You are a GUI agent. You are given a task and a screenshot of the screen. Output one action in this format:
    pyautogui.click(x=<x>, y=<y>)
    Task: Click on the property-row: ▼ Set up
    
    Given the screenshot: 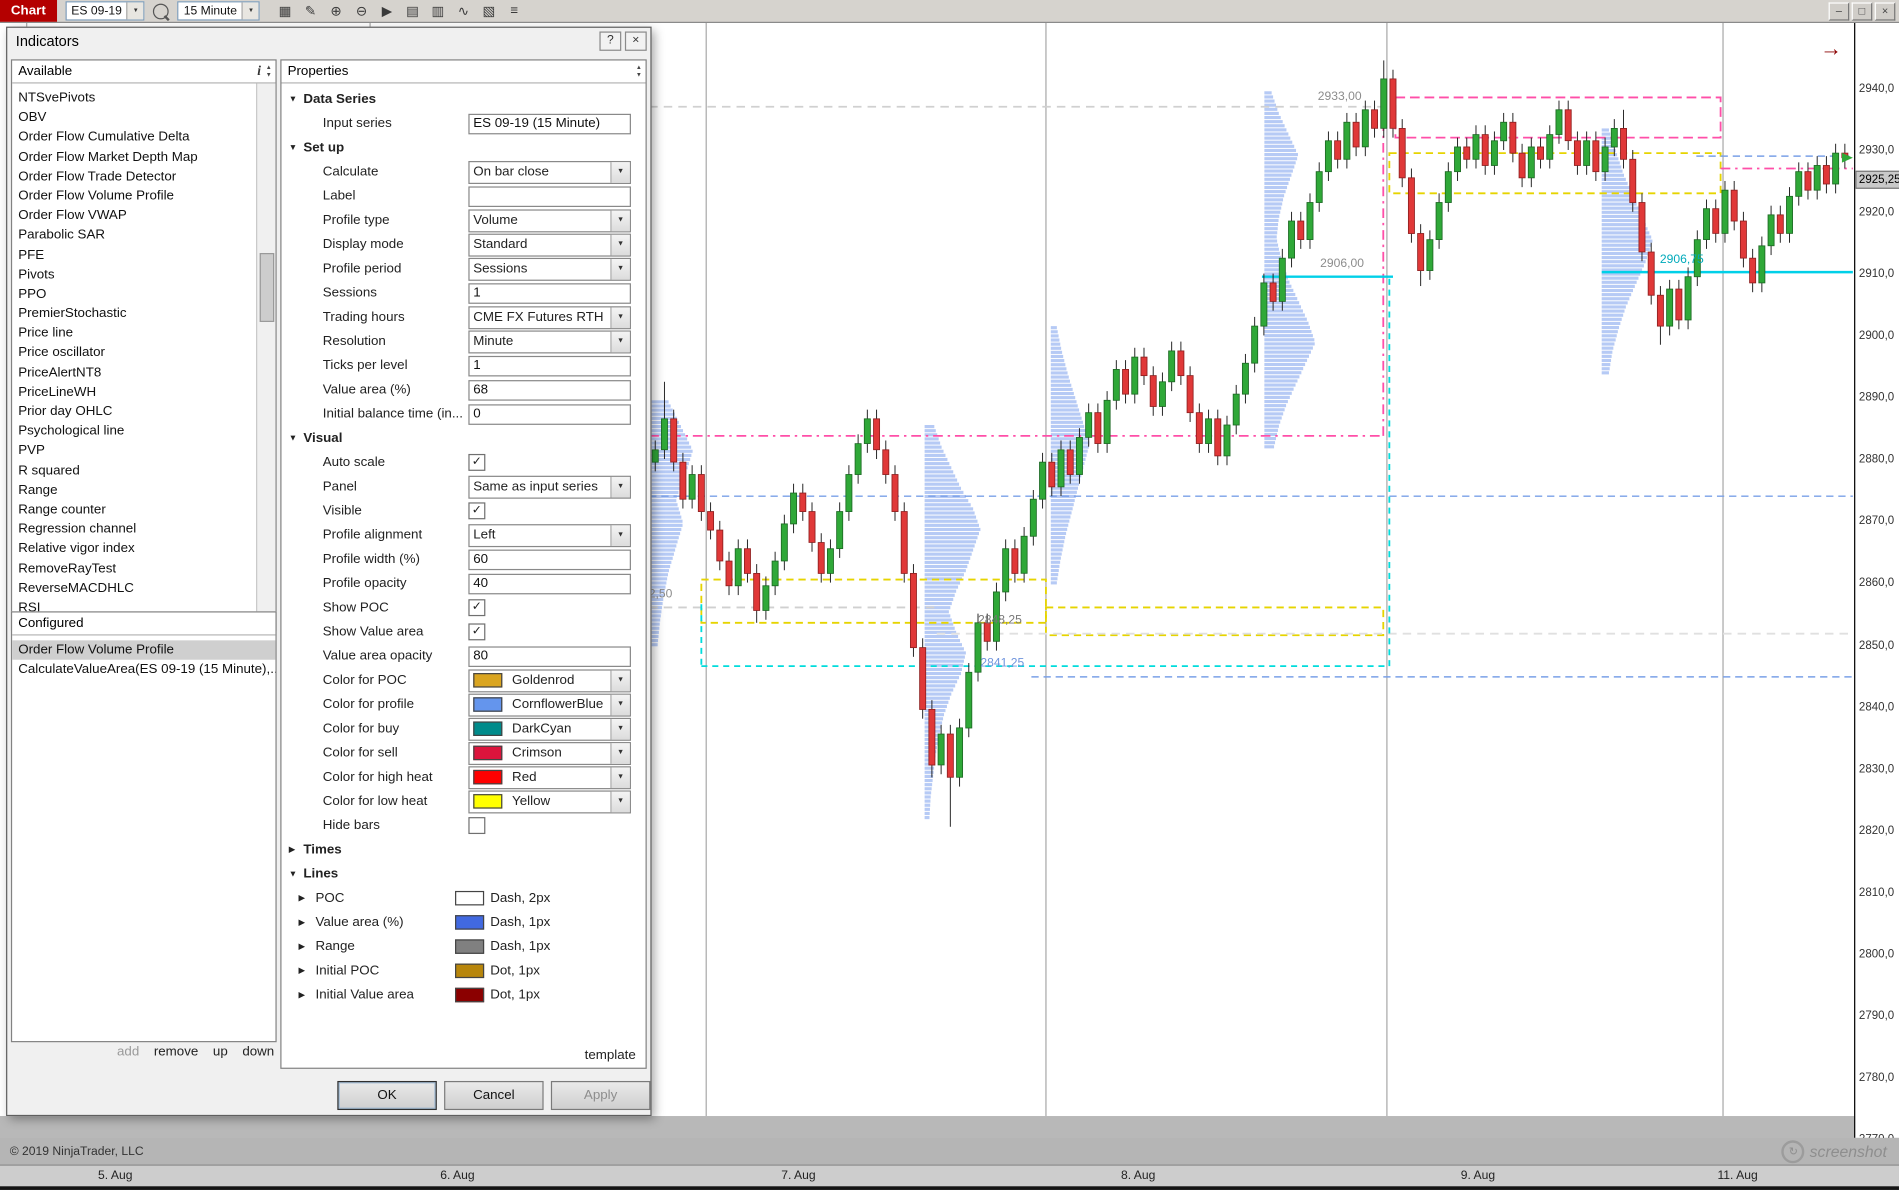 What is the action you would take?
    pyautogui.click(x=464, y=148)
    